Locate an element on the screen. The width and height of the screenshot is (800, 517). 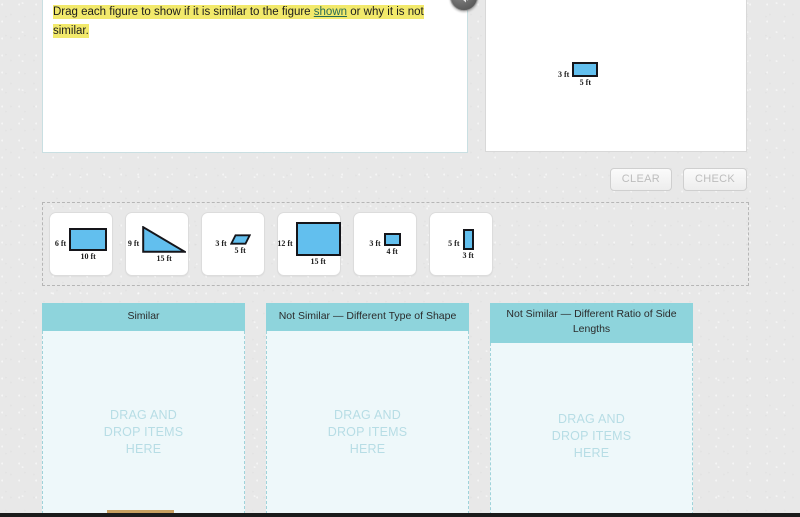
drop-category: Similar DRAG AND DROP ITEMS HERE is located at coordinates (143, 410).